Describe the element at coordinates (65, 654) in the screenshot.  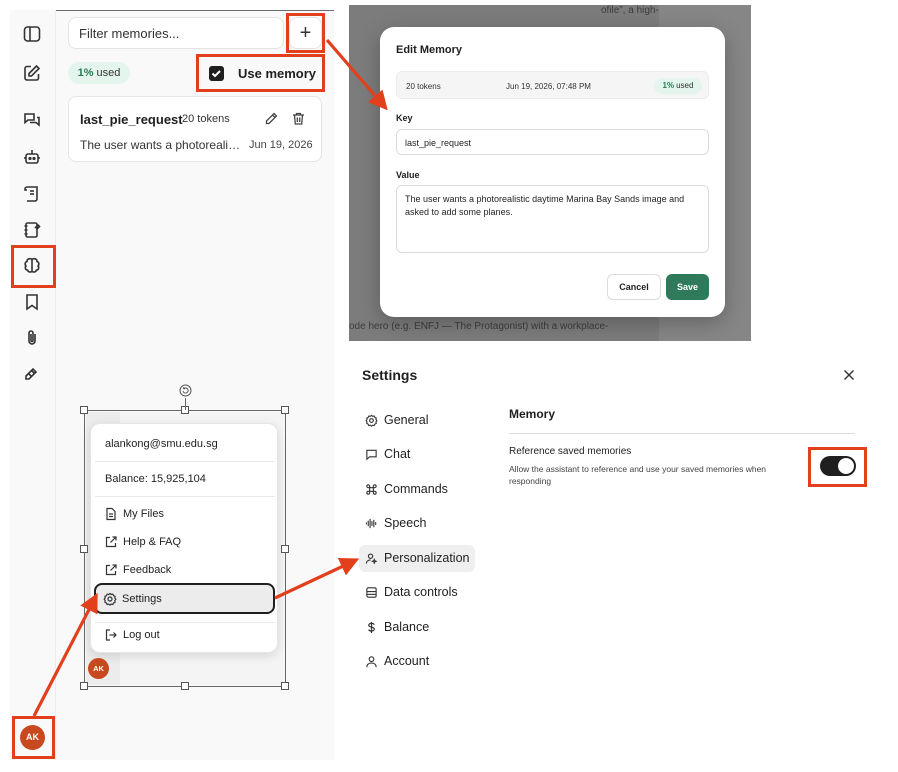
I see `arrow-to-user-menu` at that location.